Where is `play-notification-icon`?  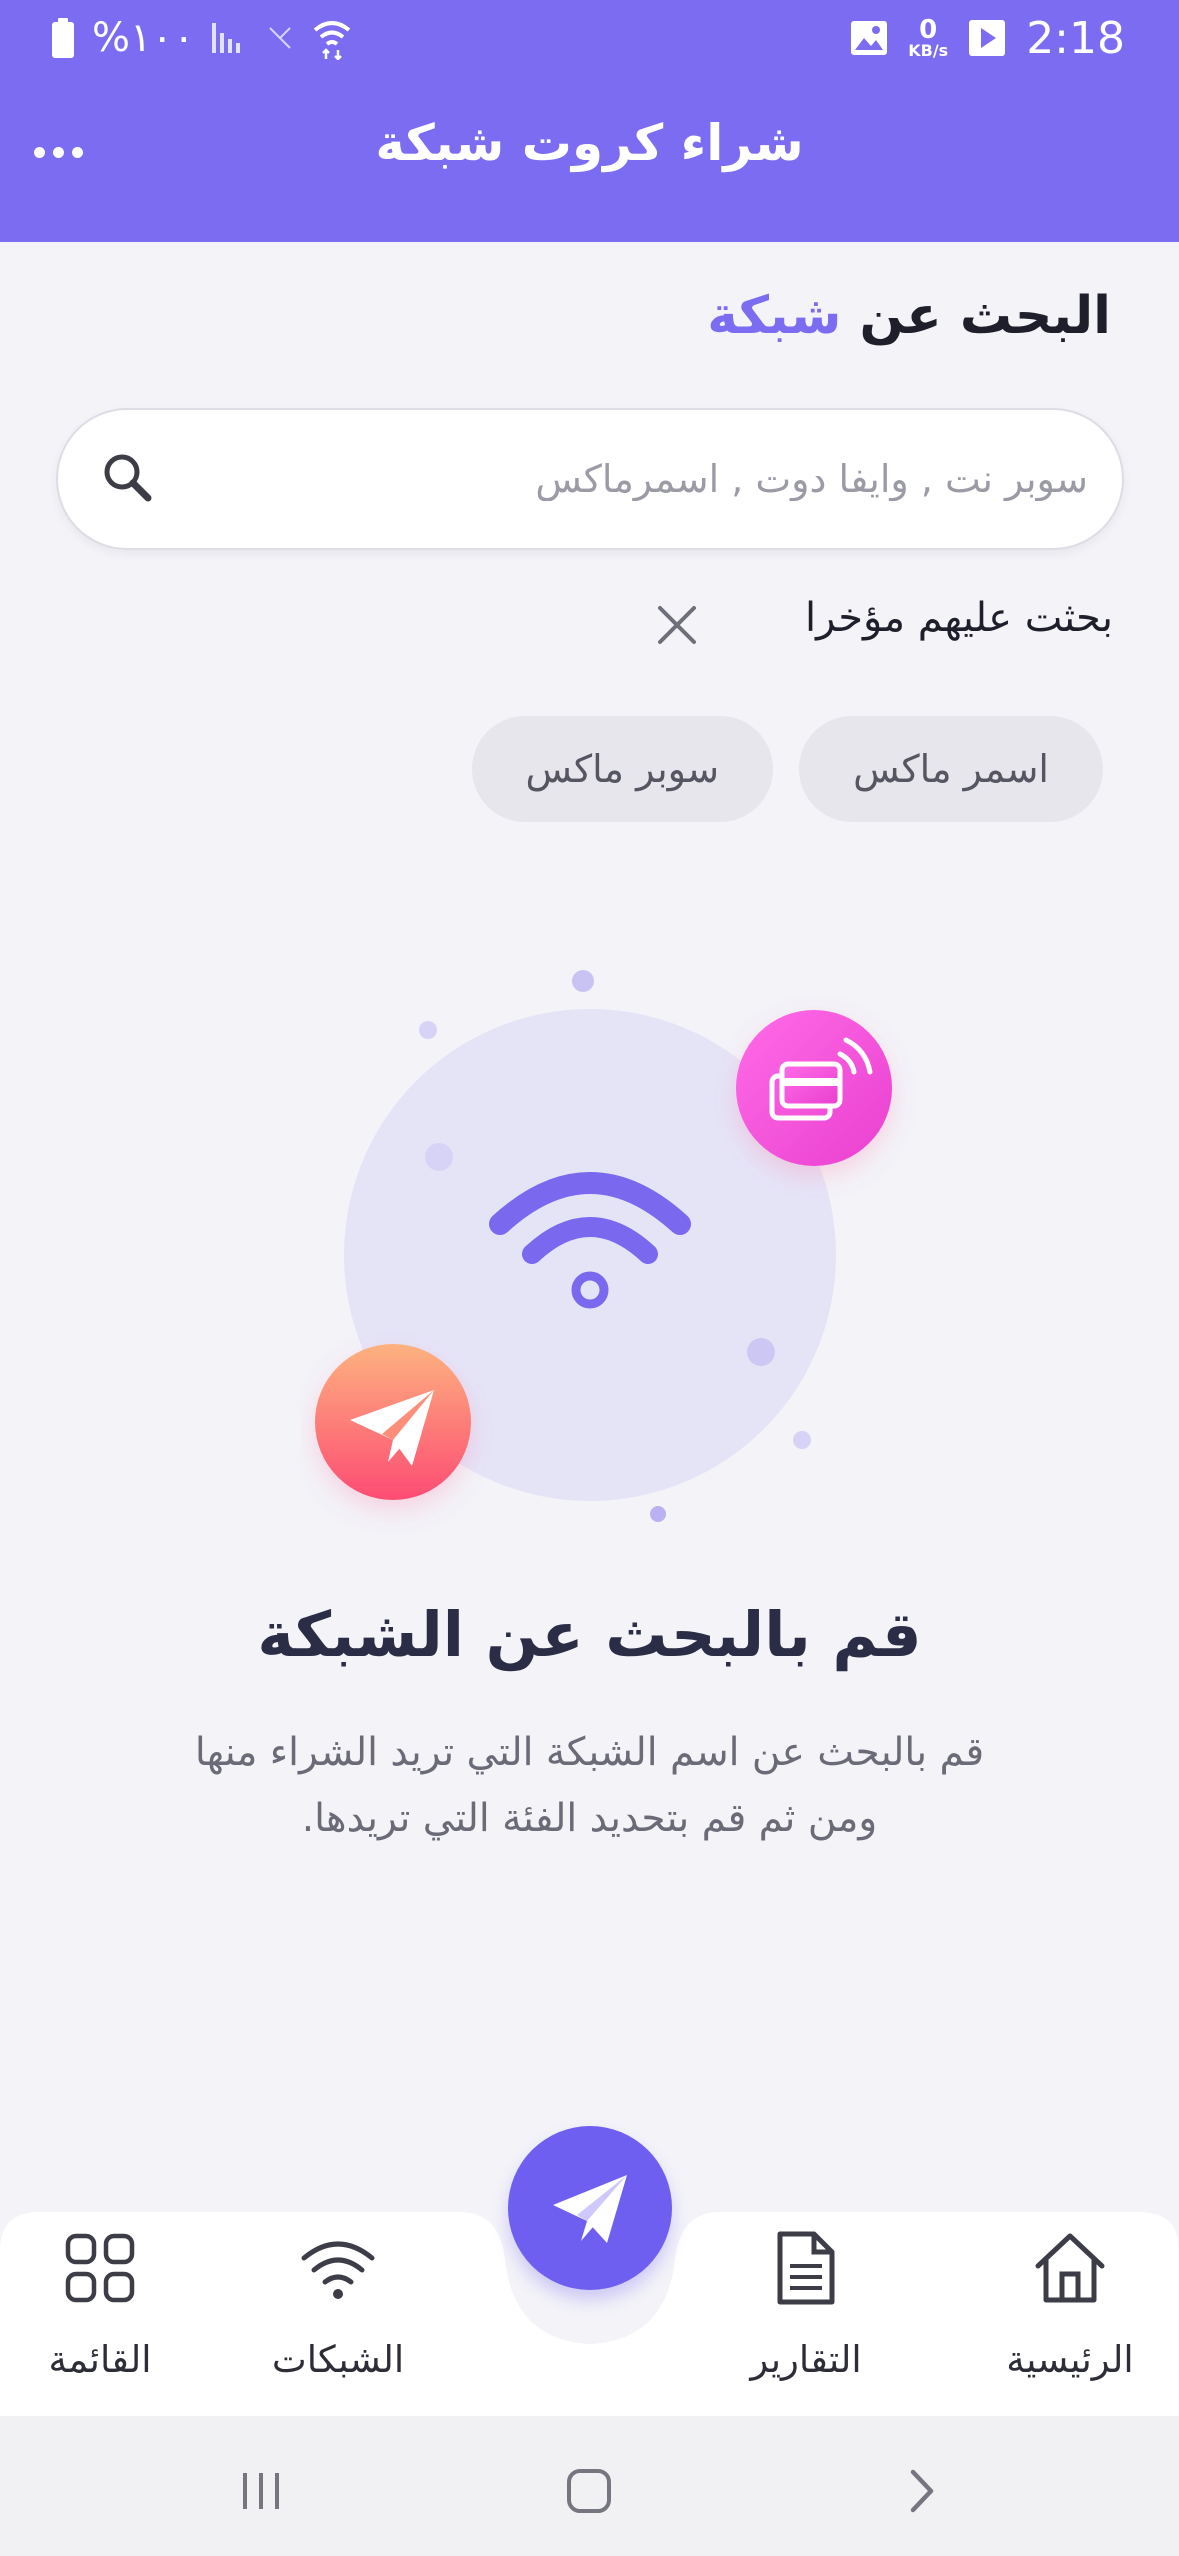 play-notification-icon is located at coordinates (987, 38).